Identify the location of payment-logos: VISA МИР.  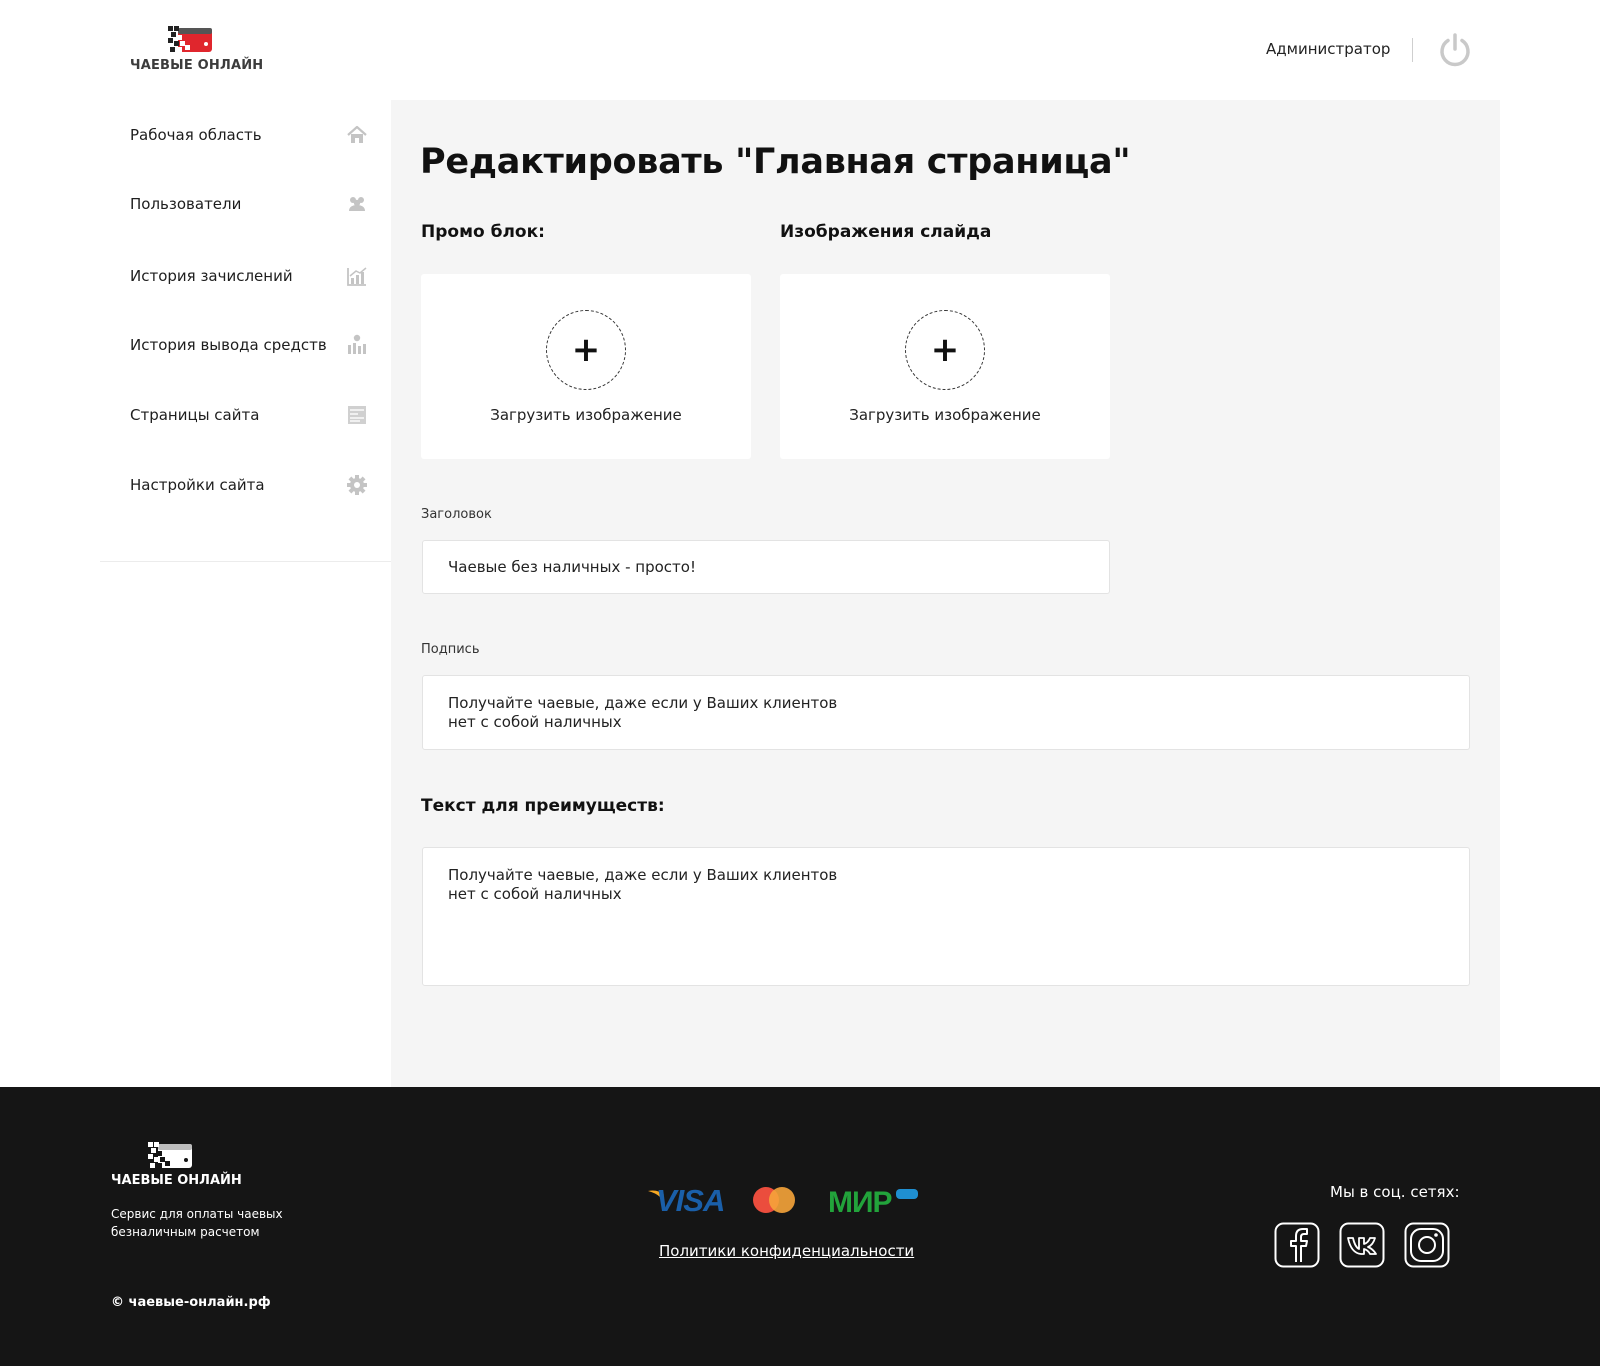
(783, 1200).